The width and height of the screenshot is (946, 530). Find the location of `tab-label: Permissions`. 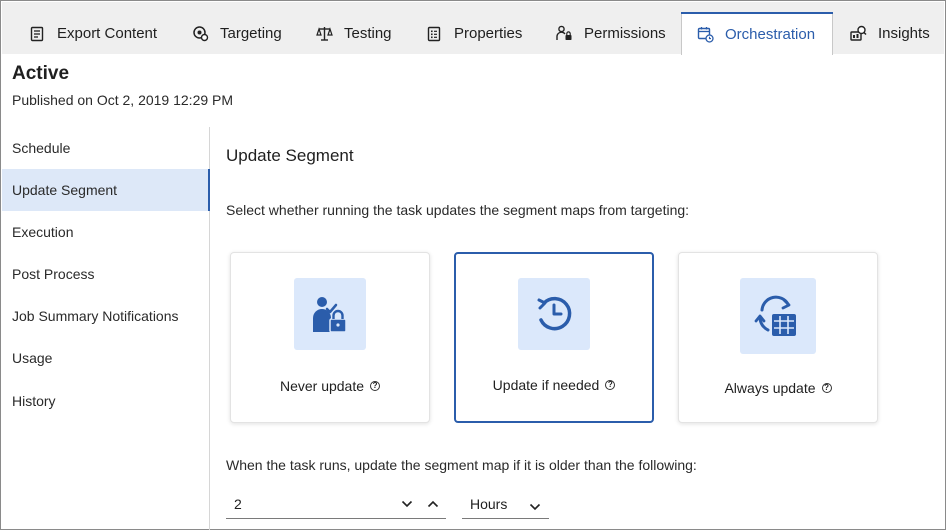

tab-label: Permissions is located at coordinates (625, 33).